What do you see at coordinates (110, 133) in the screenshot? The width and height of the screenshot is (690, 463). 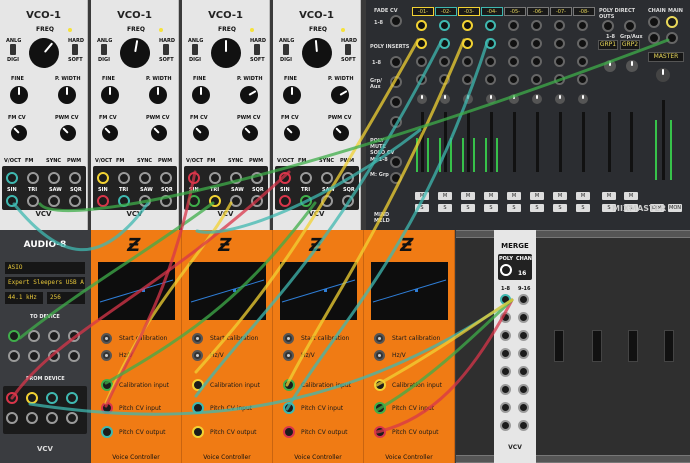 I see `fm-cv-knob` at bounding box center [110, 133].